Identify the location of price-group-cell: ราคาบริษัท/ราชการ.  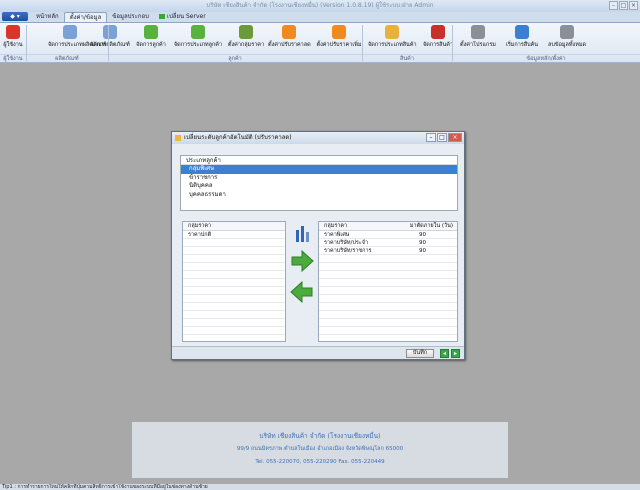
(348, 251).